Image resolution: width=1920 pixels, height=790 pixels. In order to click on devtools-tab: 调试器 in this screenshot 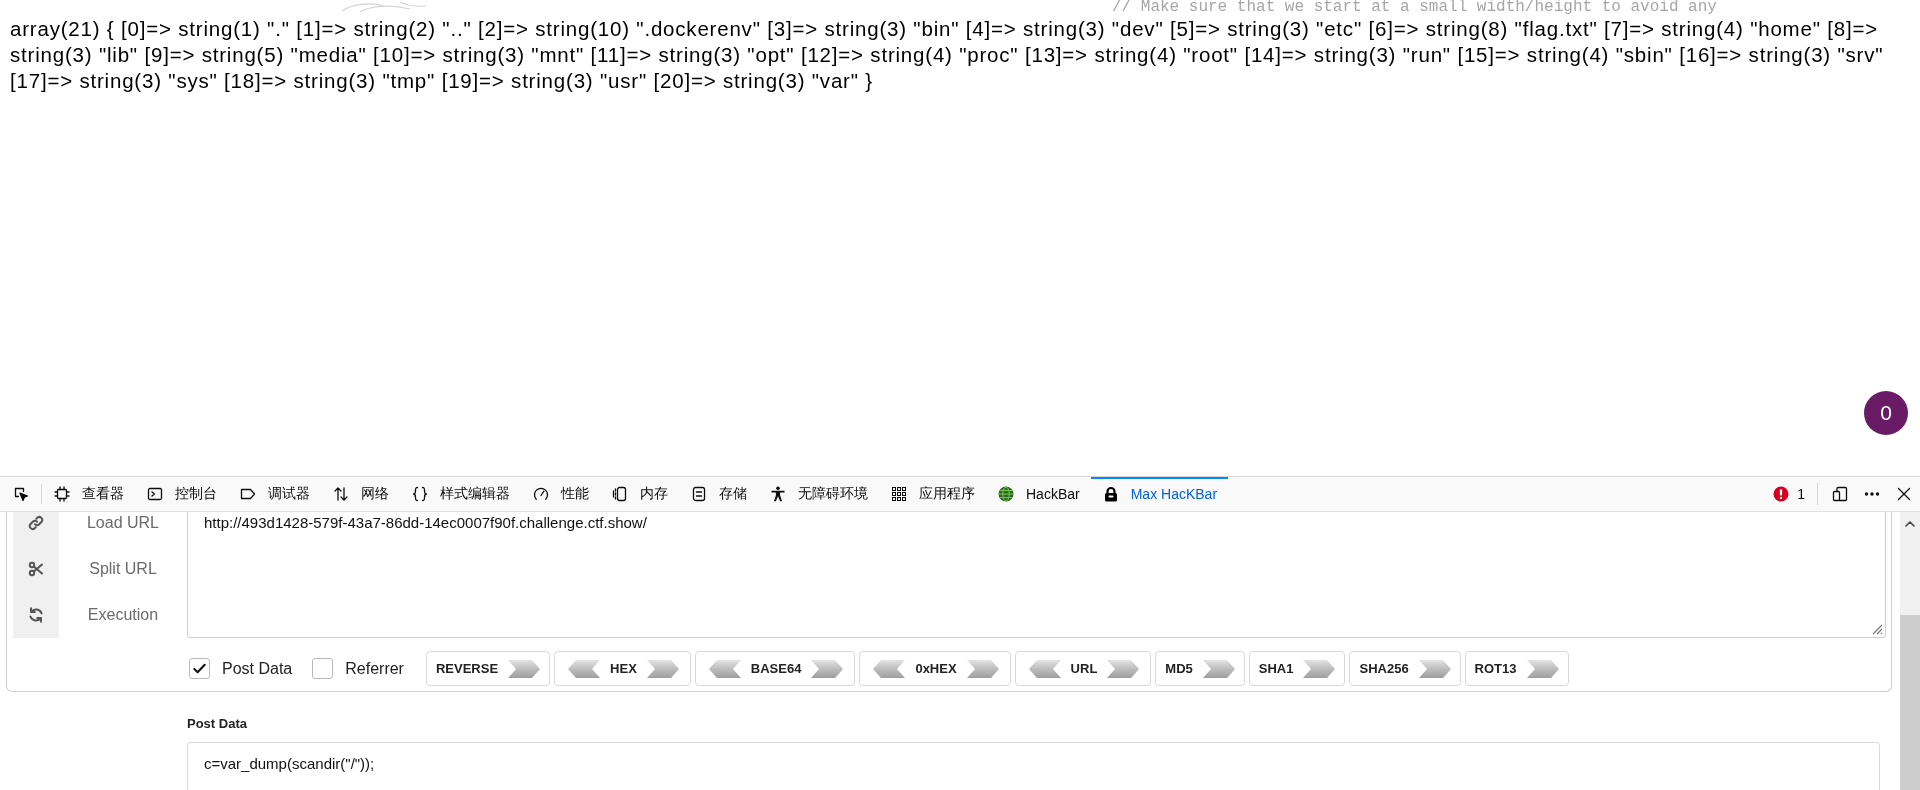, I will do `click(274, 494)`.